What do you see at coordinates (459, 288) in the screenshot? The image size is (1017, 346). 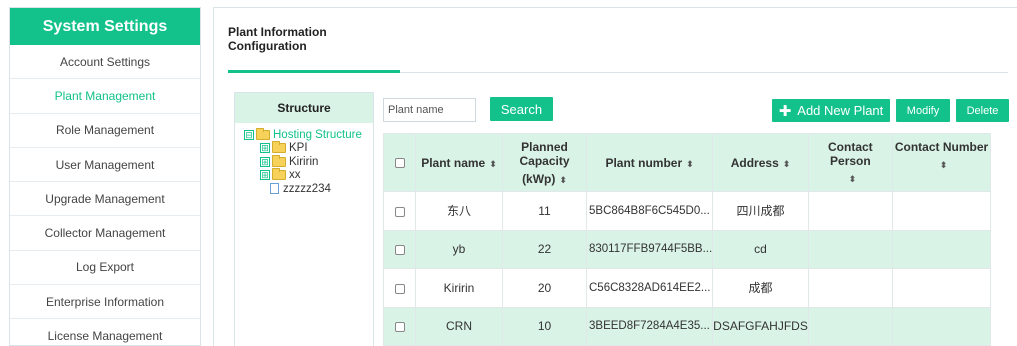 I see `cell-plant-name: Kiririn` at bounding box center [459, 288].